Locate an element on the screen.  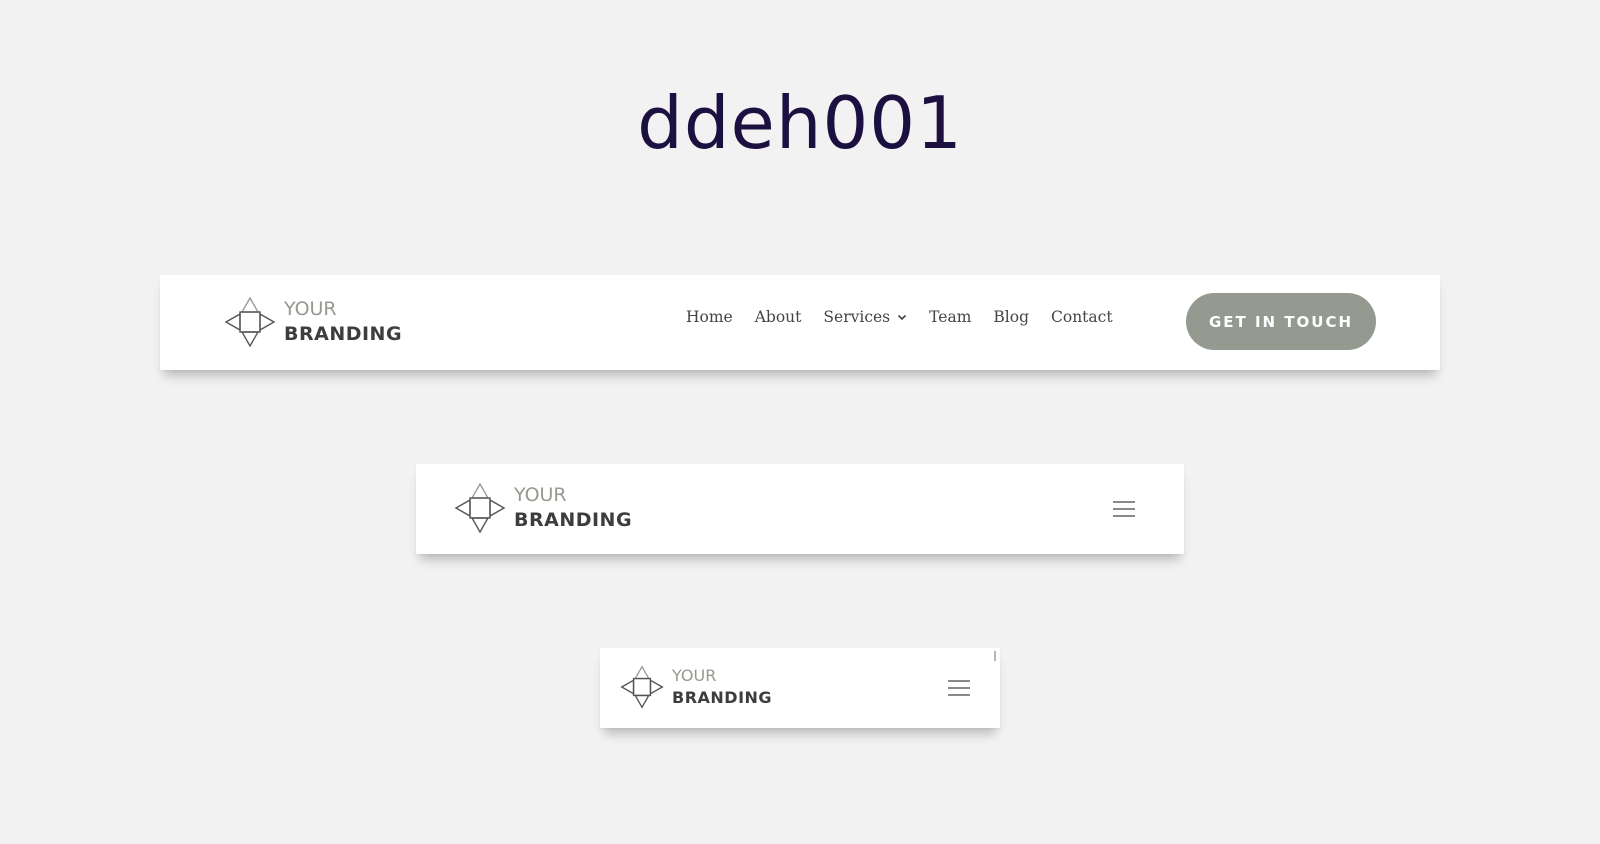
nav-item-home: Home is located at coordinates (709, 317).